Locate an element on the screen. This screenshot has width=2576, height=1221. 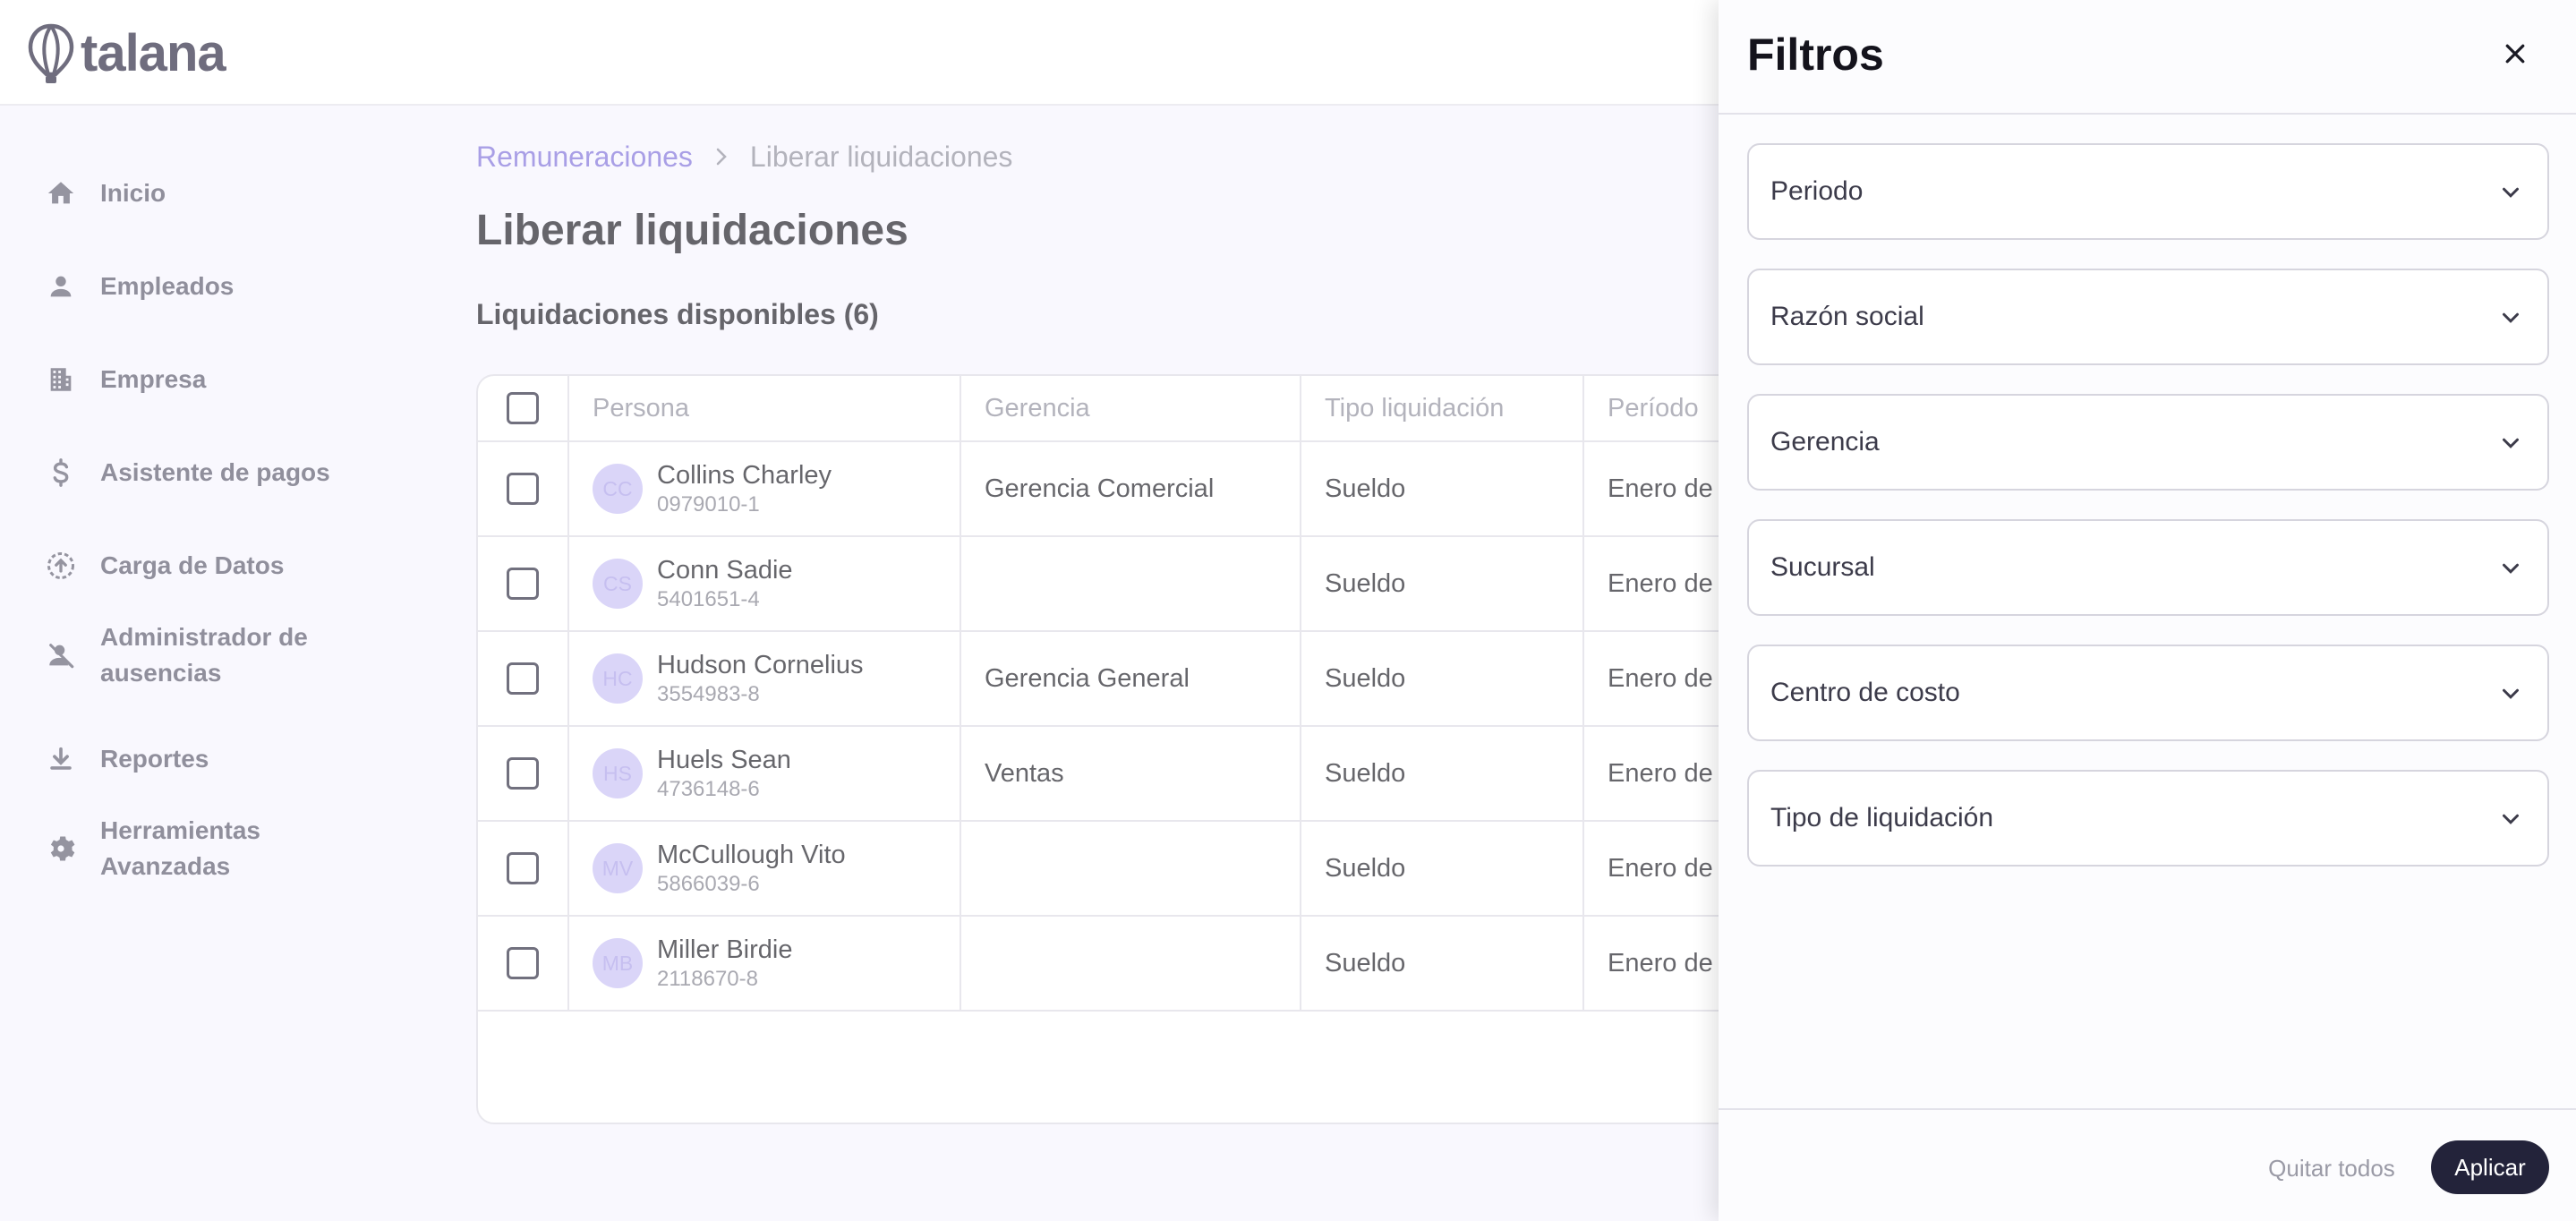
filter-periodo-select: Periodo is located at coordinates (2148, 191).